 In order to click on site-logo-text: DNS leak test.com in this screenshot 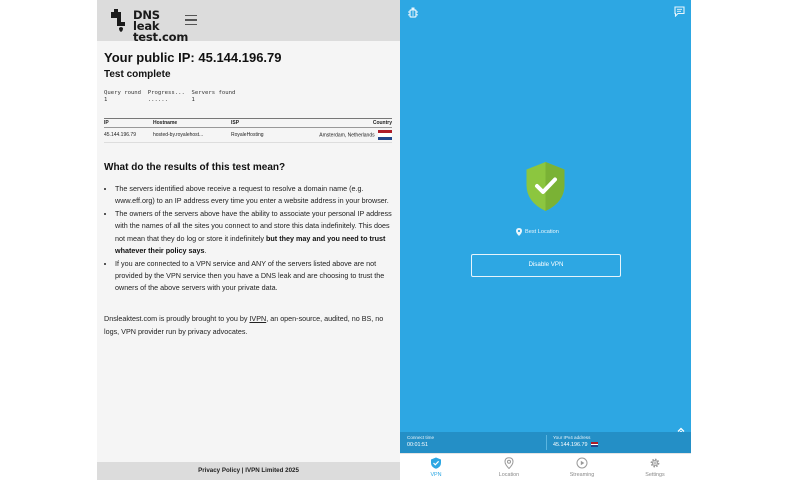, I will do `click(161, 26)`.